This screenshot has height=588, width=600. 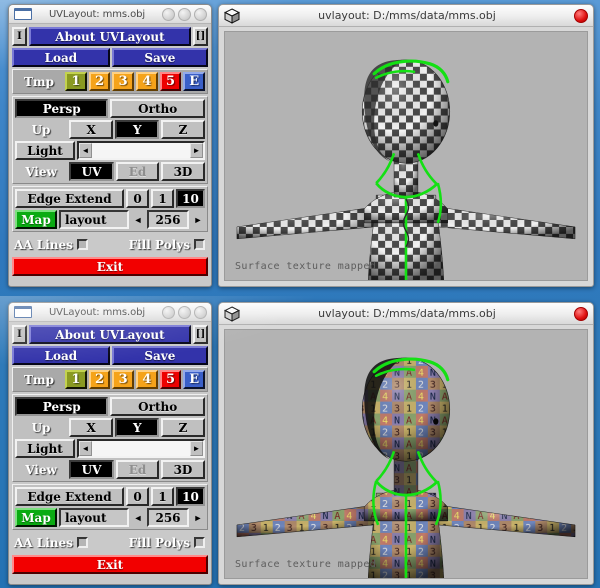 I want to click on control-window-titlebar-2: UVLayout: mms.obj, so click(x=110, y=312).